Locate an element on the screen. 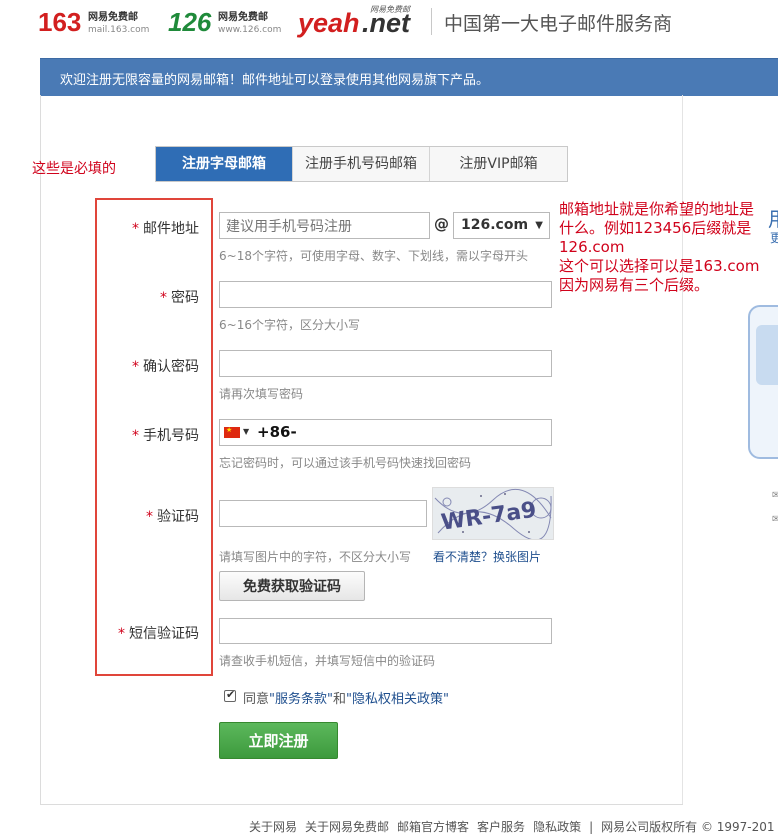 The height and width of the screenshot is (837, 778). captcha-noise-icon: WR-7a9 is located at coordinates (493, 513).